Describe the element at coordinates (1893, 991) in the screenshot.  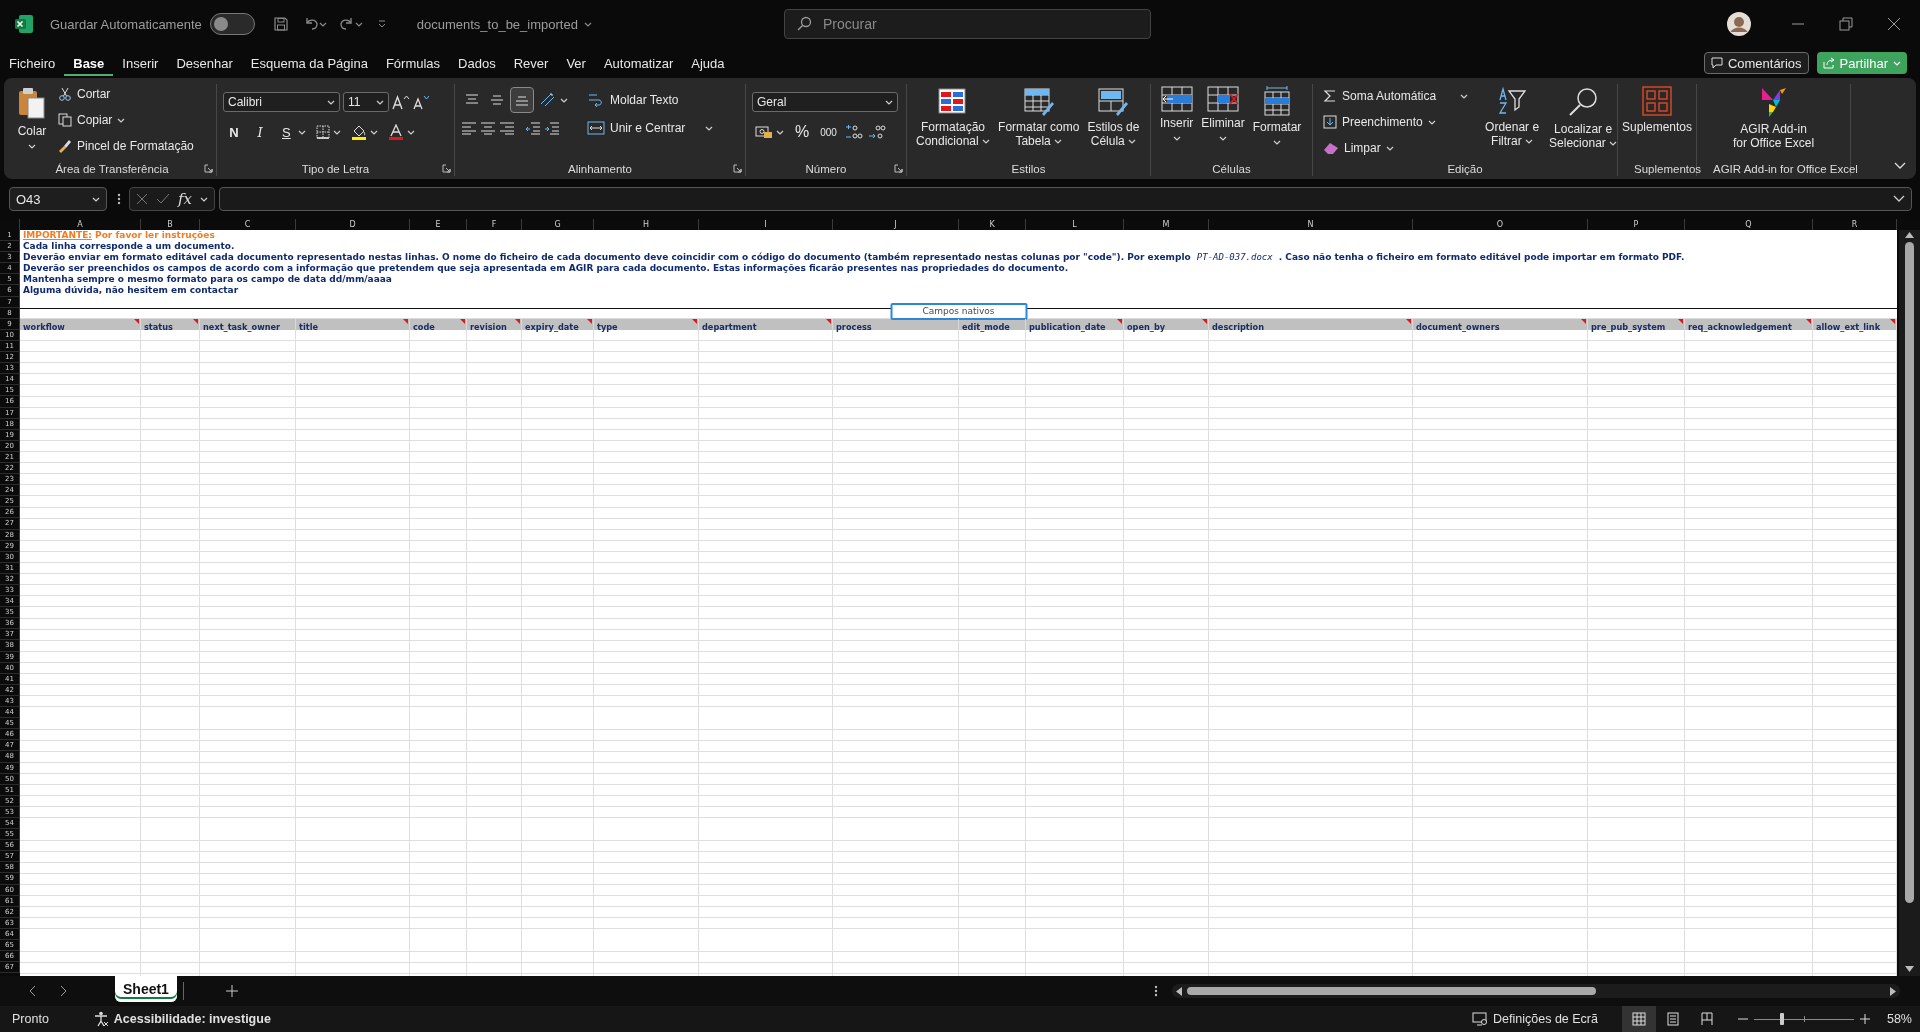
I see `scroll-right-icon` at that location.